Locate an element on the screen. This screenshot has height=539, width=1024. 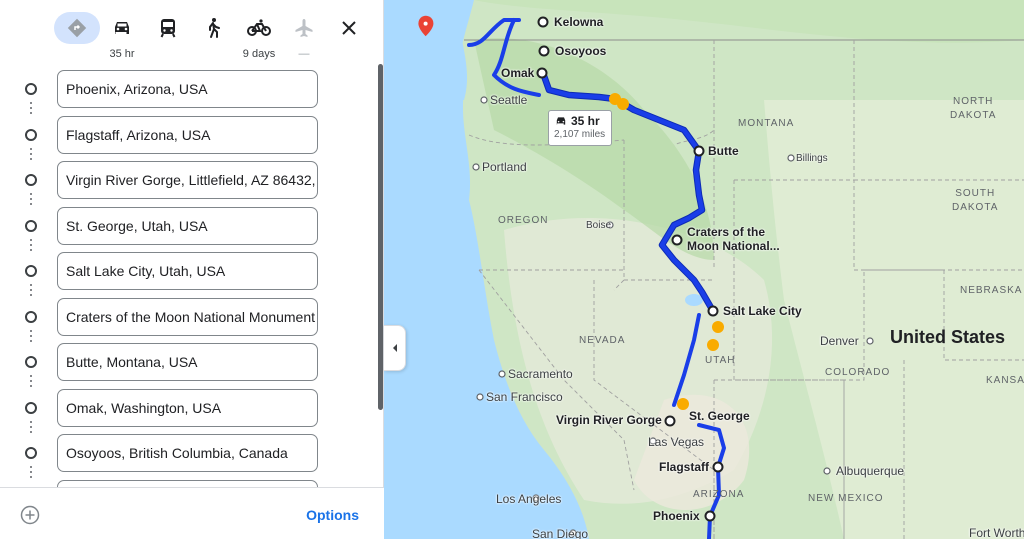
marker-omak is located at coordinates (542, 73).